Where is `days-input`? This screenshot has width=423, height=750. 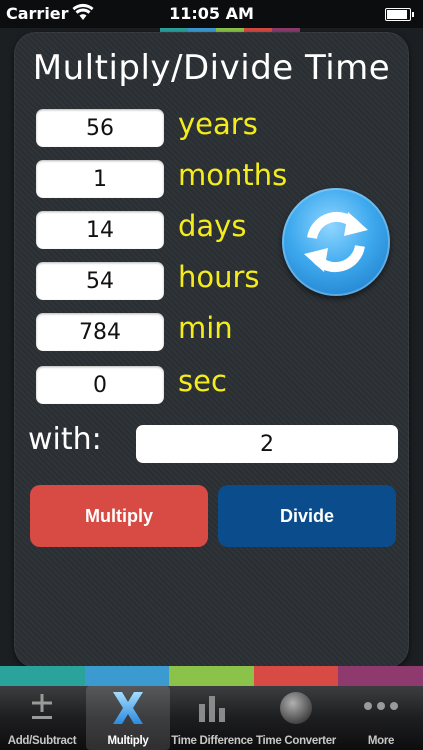 days-input is located at coordinates (100, 230).